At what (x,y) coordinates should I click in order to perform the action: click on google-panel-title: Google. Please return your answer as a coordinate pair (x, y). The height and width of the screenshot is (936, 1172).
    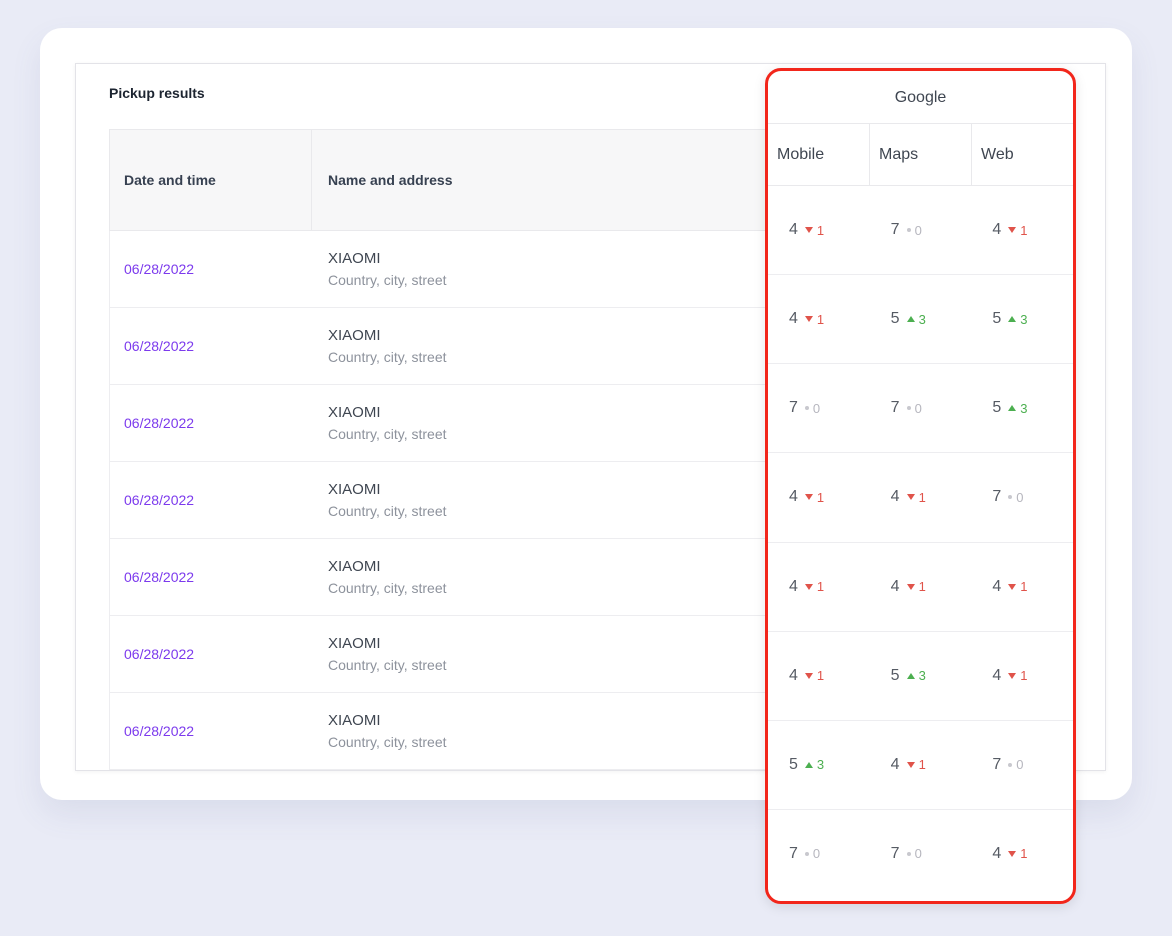
    Looking at the image, I should click on (920, 97).